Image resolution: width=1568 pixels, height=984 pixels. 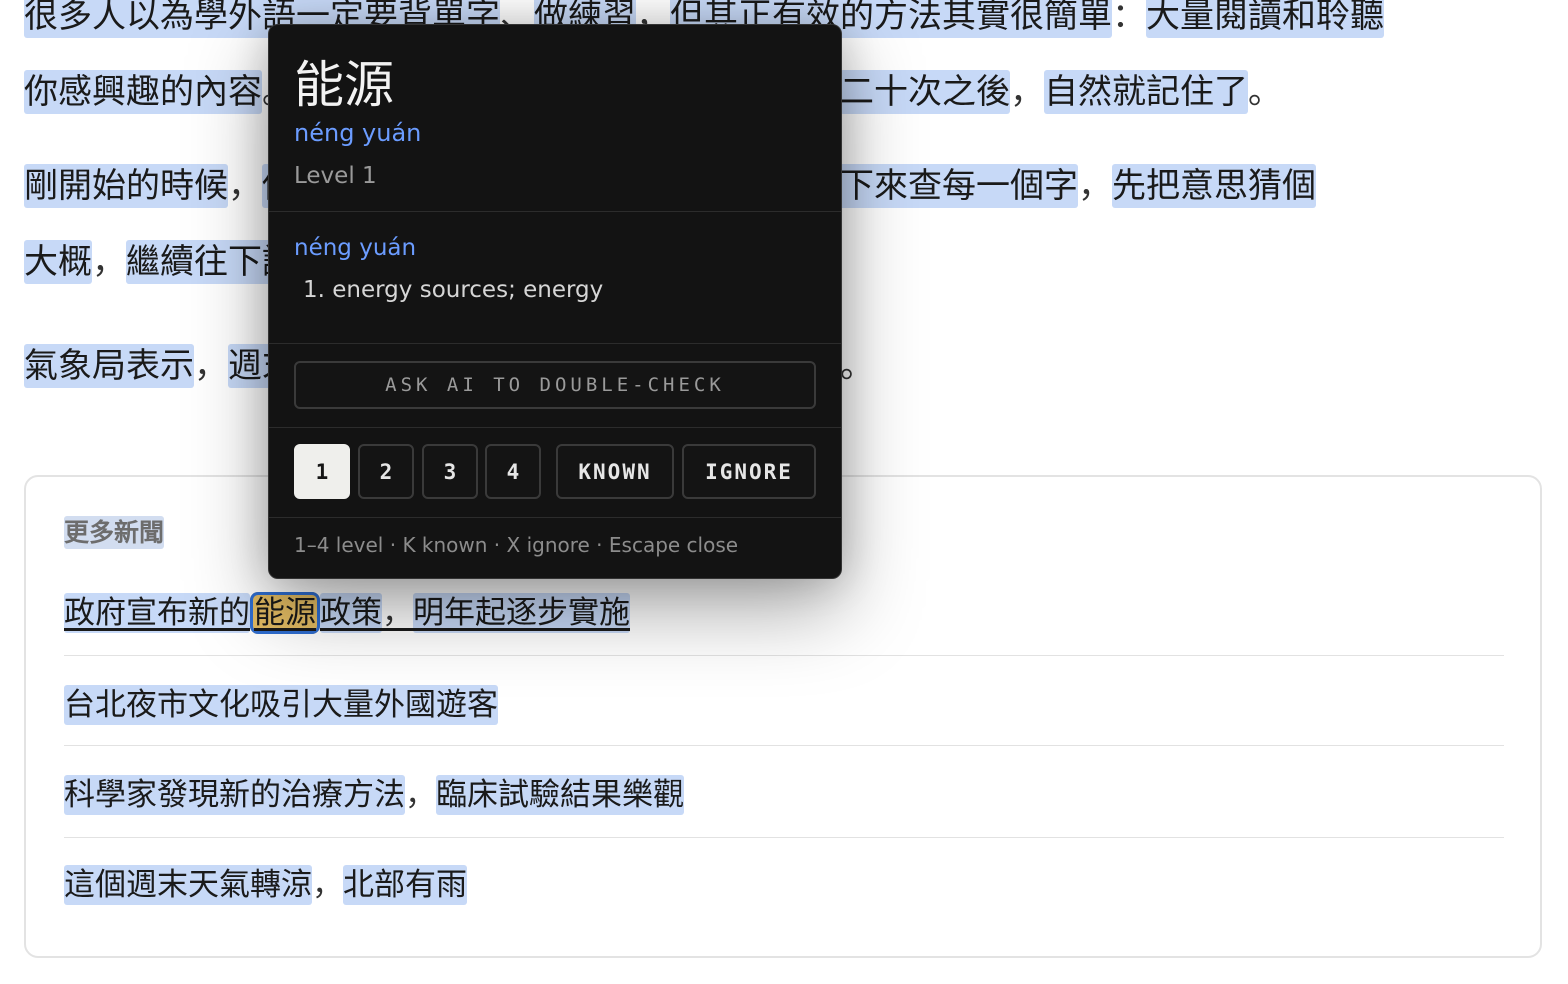 What do you see at coordinates (109, 366) in the screenshot?
I see `word-chunk: 氣象局表示` at bounding box center [109, 366].